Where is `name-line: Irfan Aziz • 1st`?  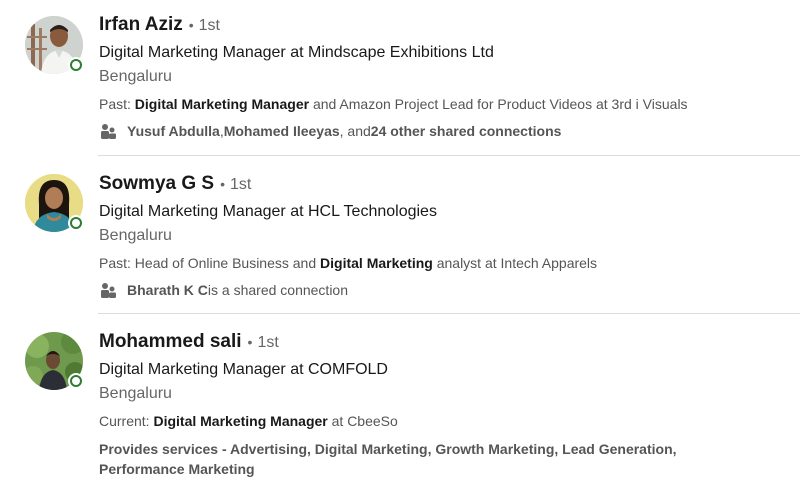
name-line: Irfan Aziz • 1st is located at coordinates (444, 28).